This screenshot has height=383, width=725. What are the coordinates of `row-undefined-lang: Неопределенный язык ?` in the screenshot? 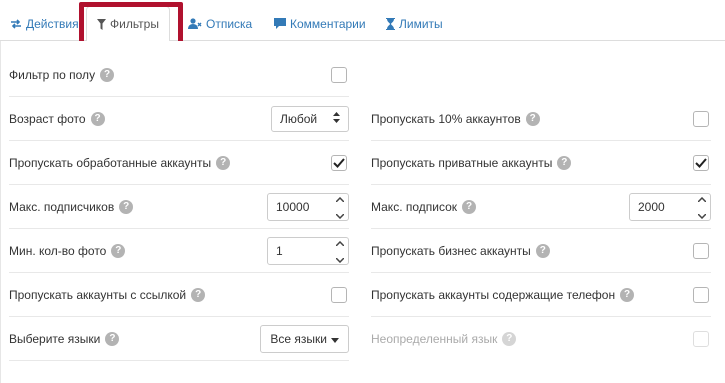 It's located at (541, 339).